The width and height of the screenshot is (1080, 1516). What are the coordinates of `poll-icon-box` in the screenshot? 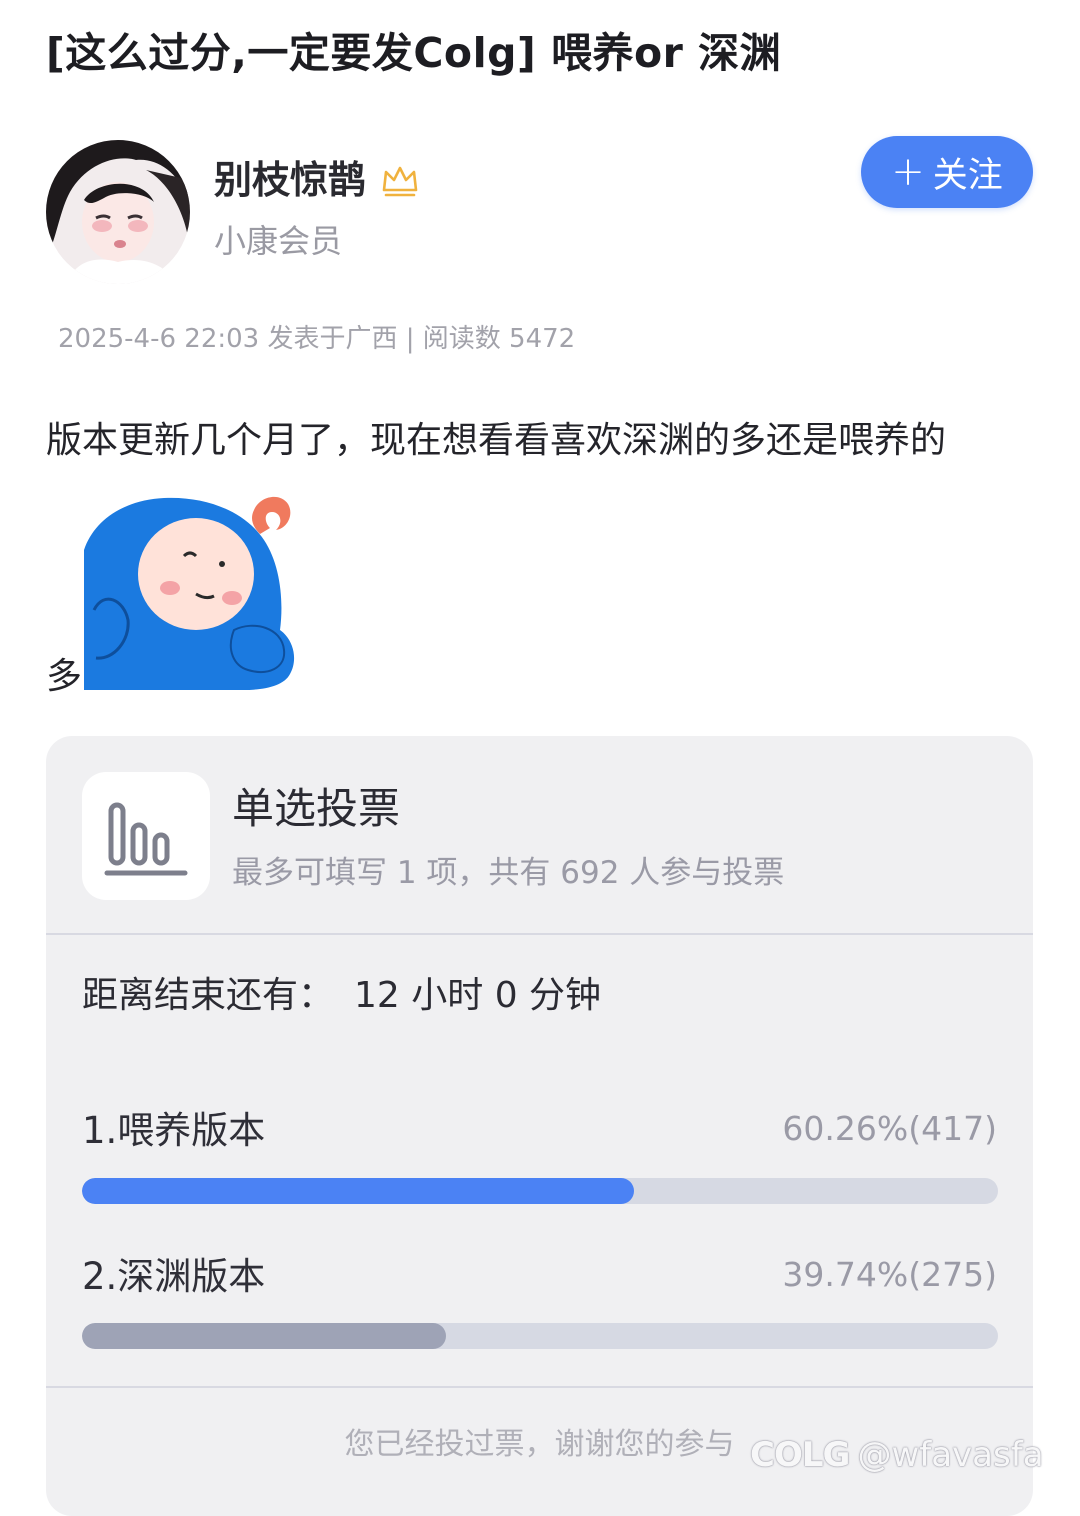 It's located at (146, 836).